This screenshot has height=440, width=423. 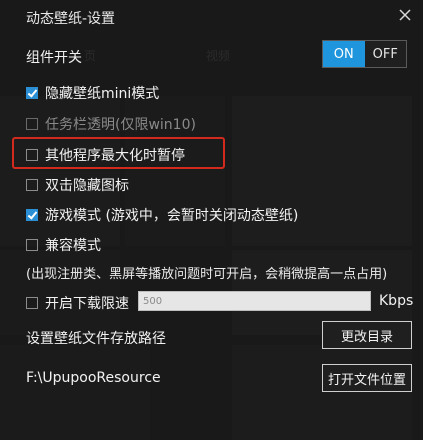 I want to click on option-label: 任务栏透明(仅限win10), so click(x=120, y=125).